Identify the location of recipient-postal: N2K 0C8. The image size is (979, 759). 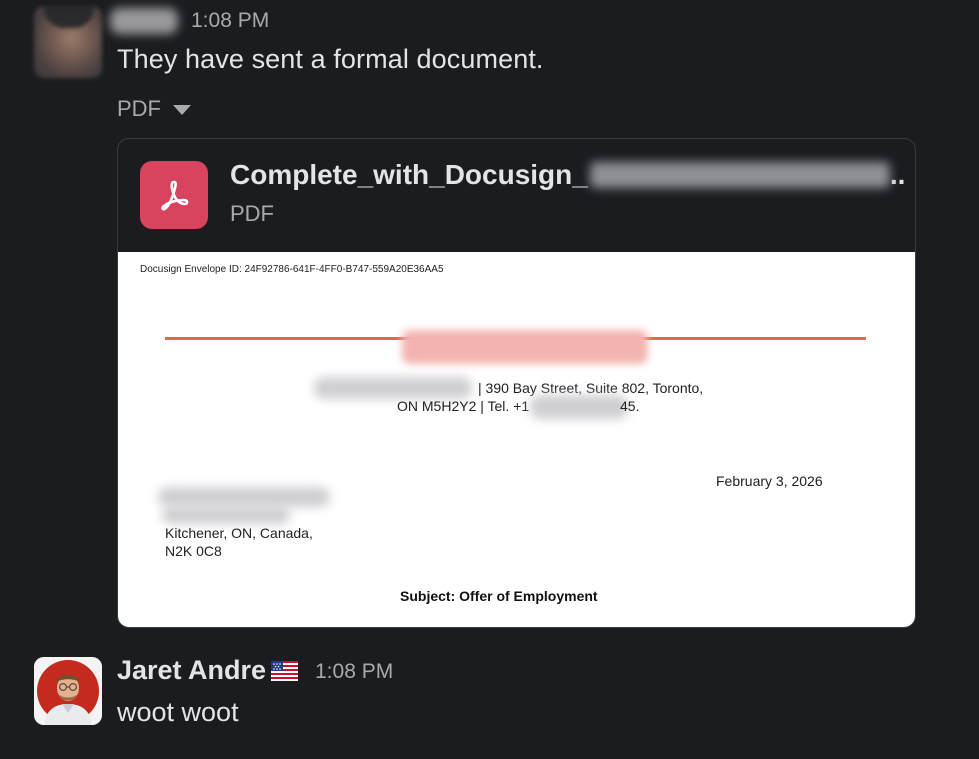
(193, 551).